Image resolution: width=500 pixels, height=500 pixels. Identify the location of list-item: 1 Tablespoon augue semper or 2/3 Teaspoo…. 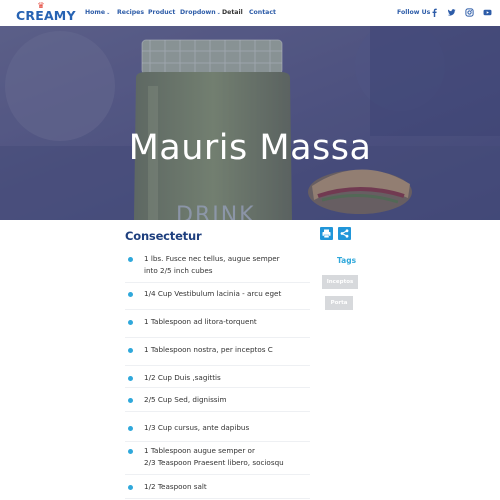
(217, 458).